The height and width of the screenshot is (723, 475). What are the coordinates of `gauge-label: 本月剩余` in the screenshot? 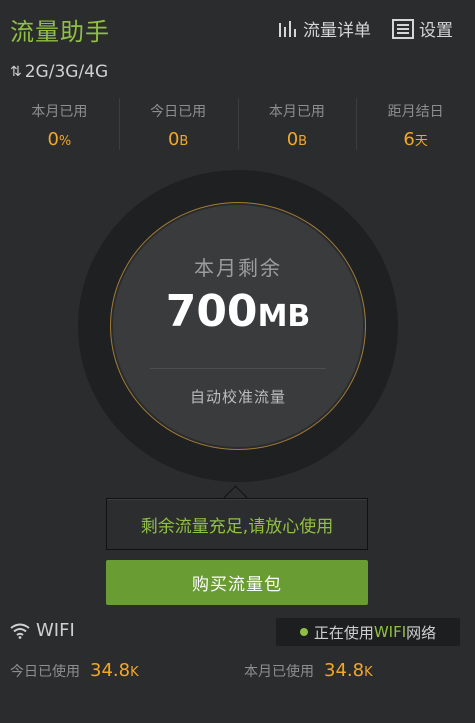 It's located at (238, 268).